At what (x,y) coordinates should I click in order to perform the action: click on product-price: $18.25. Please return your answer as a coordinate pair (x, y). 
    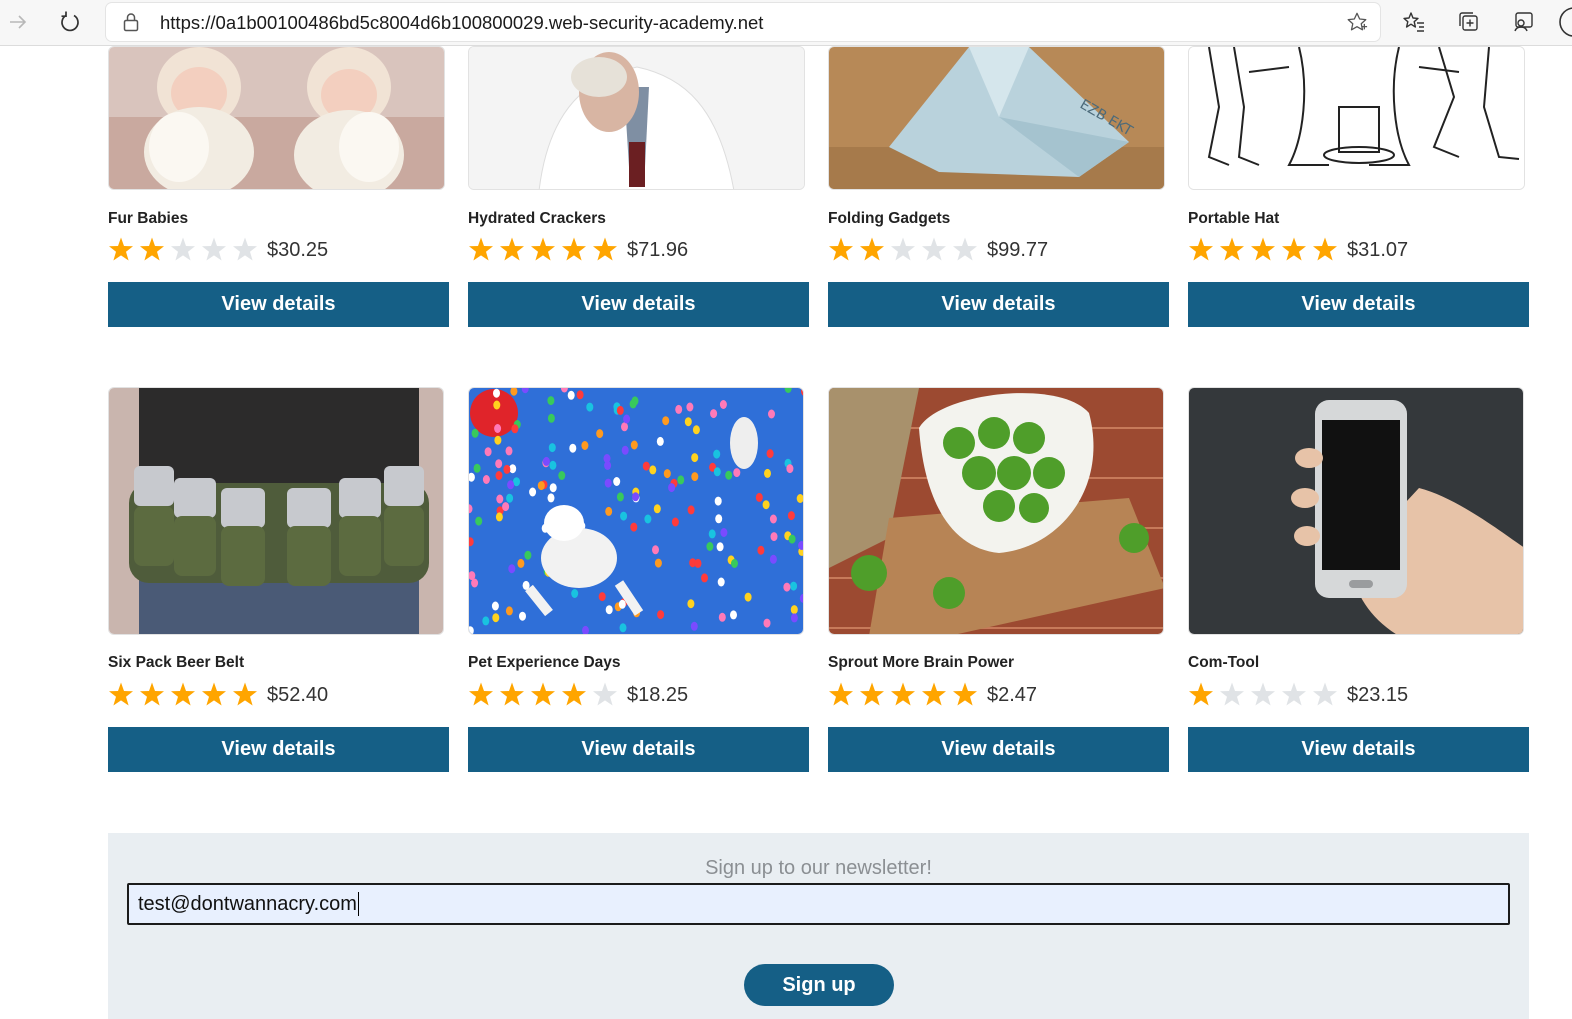
    Looking at the image, I should click on (658, 694).